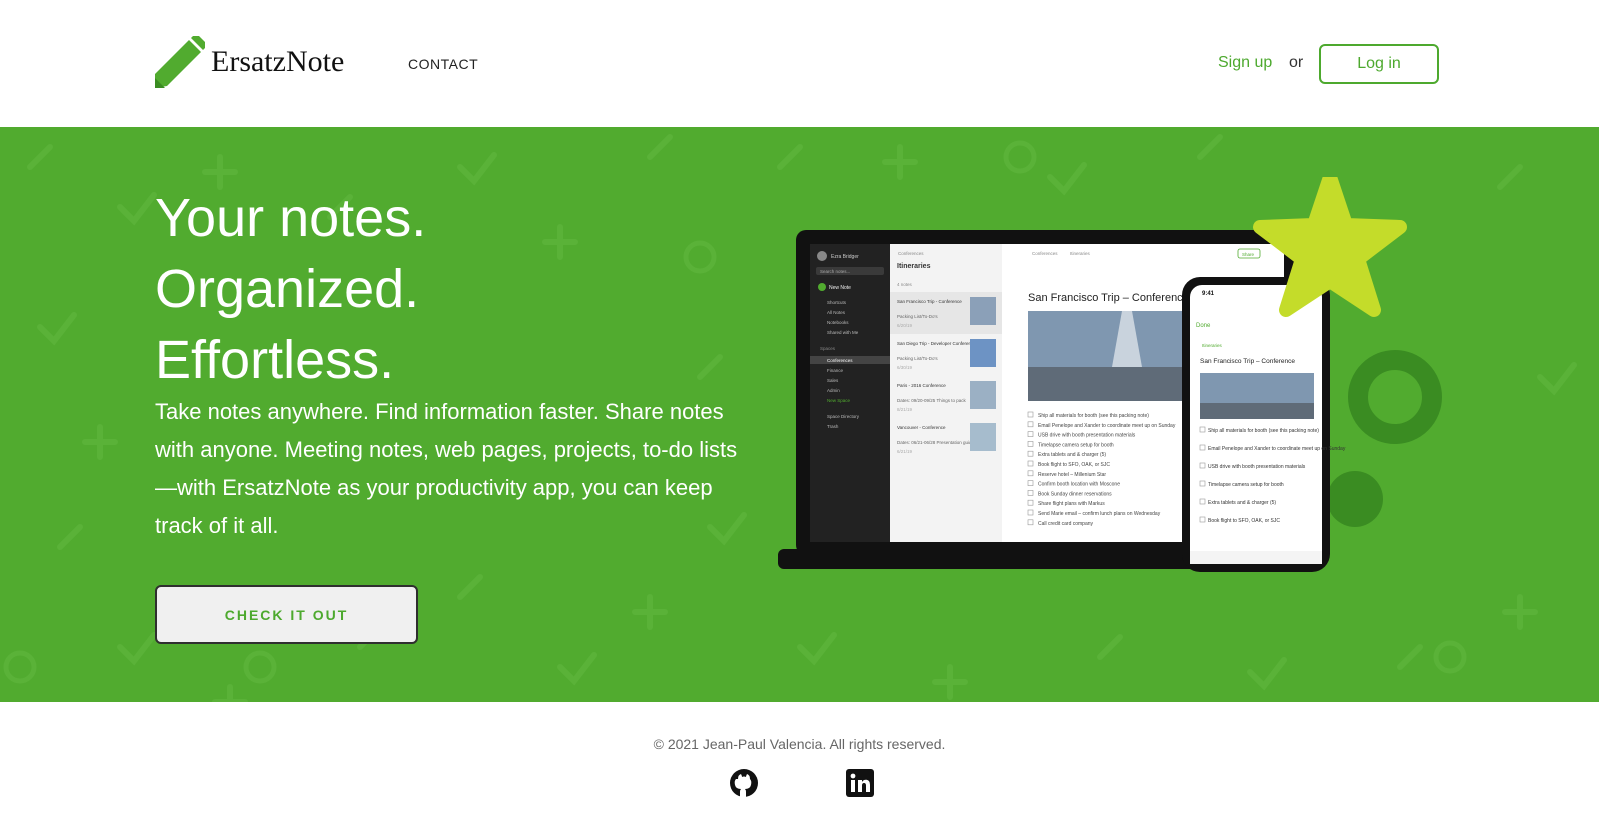 The image size is (1599, 827). What do you see at coordinates (905, 409) in the screenshot?
I see `mock-note-date: 8/21/19` at bounding box center [905, 409].